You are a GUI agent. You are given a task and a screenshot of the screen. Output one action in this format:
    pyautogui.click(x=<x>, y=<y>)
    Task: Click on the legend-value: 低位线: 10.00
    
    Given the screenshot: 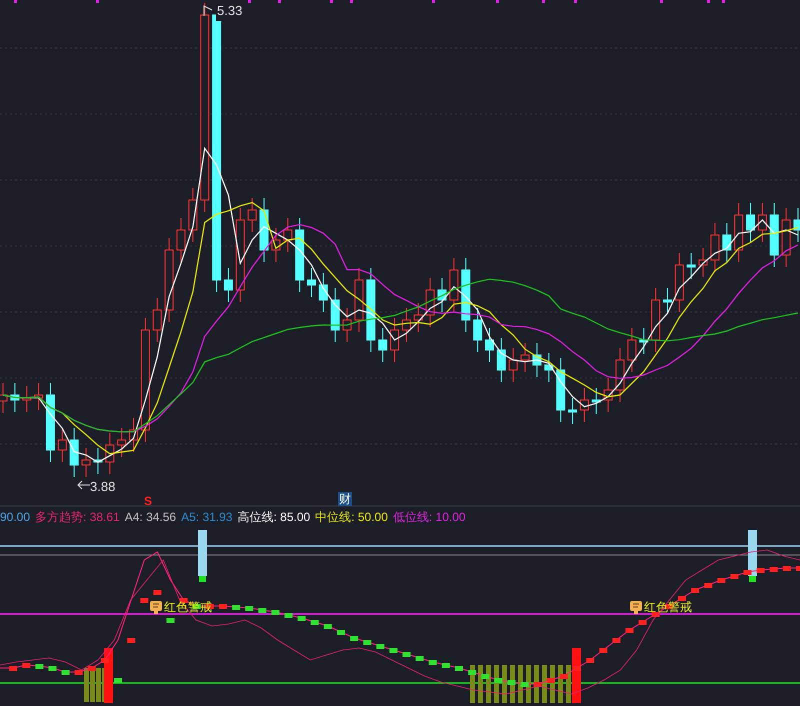 What is the action you would take?
    pyautogui.click(x=429, y=517)
    